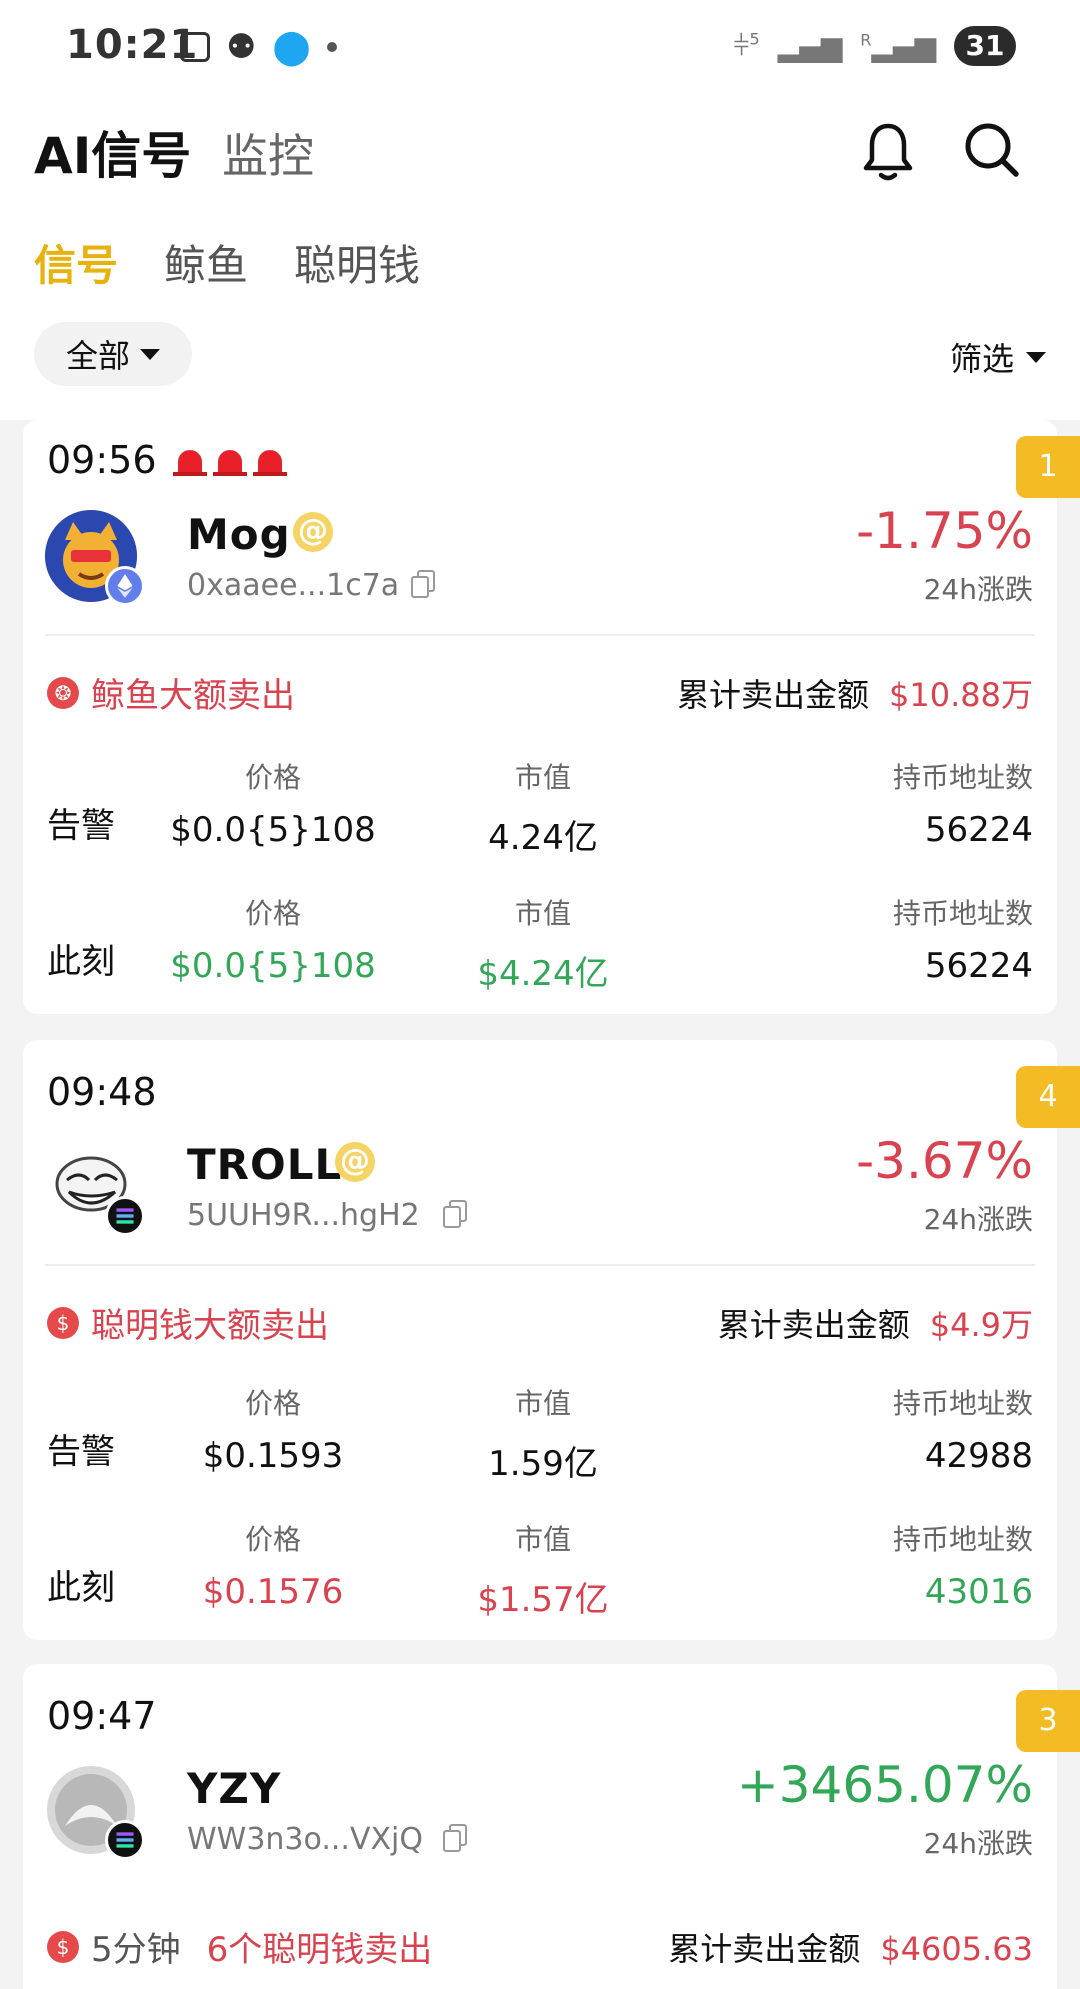 This screenshot has height=1989, width=1080. I want to click on event-text: 鲸鱼大额卖出, so click(193, 696).